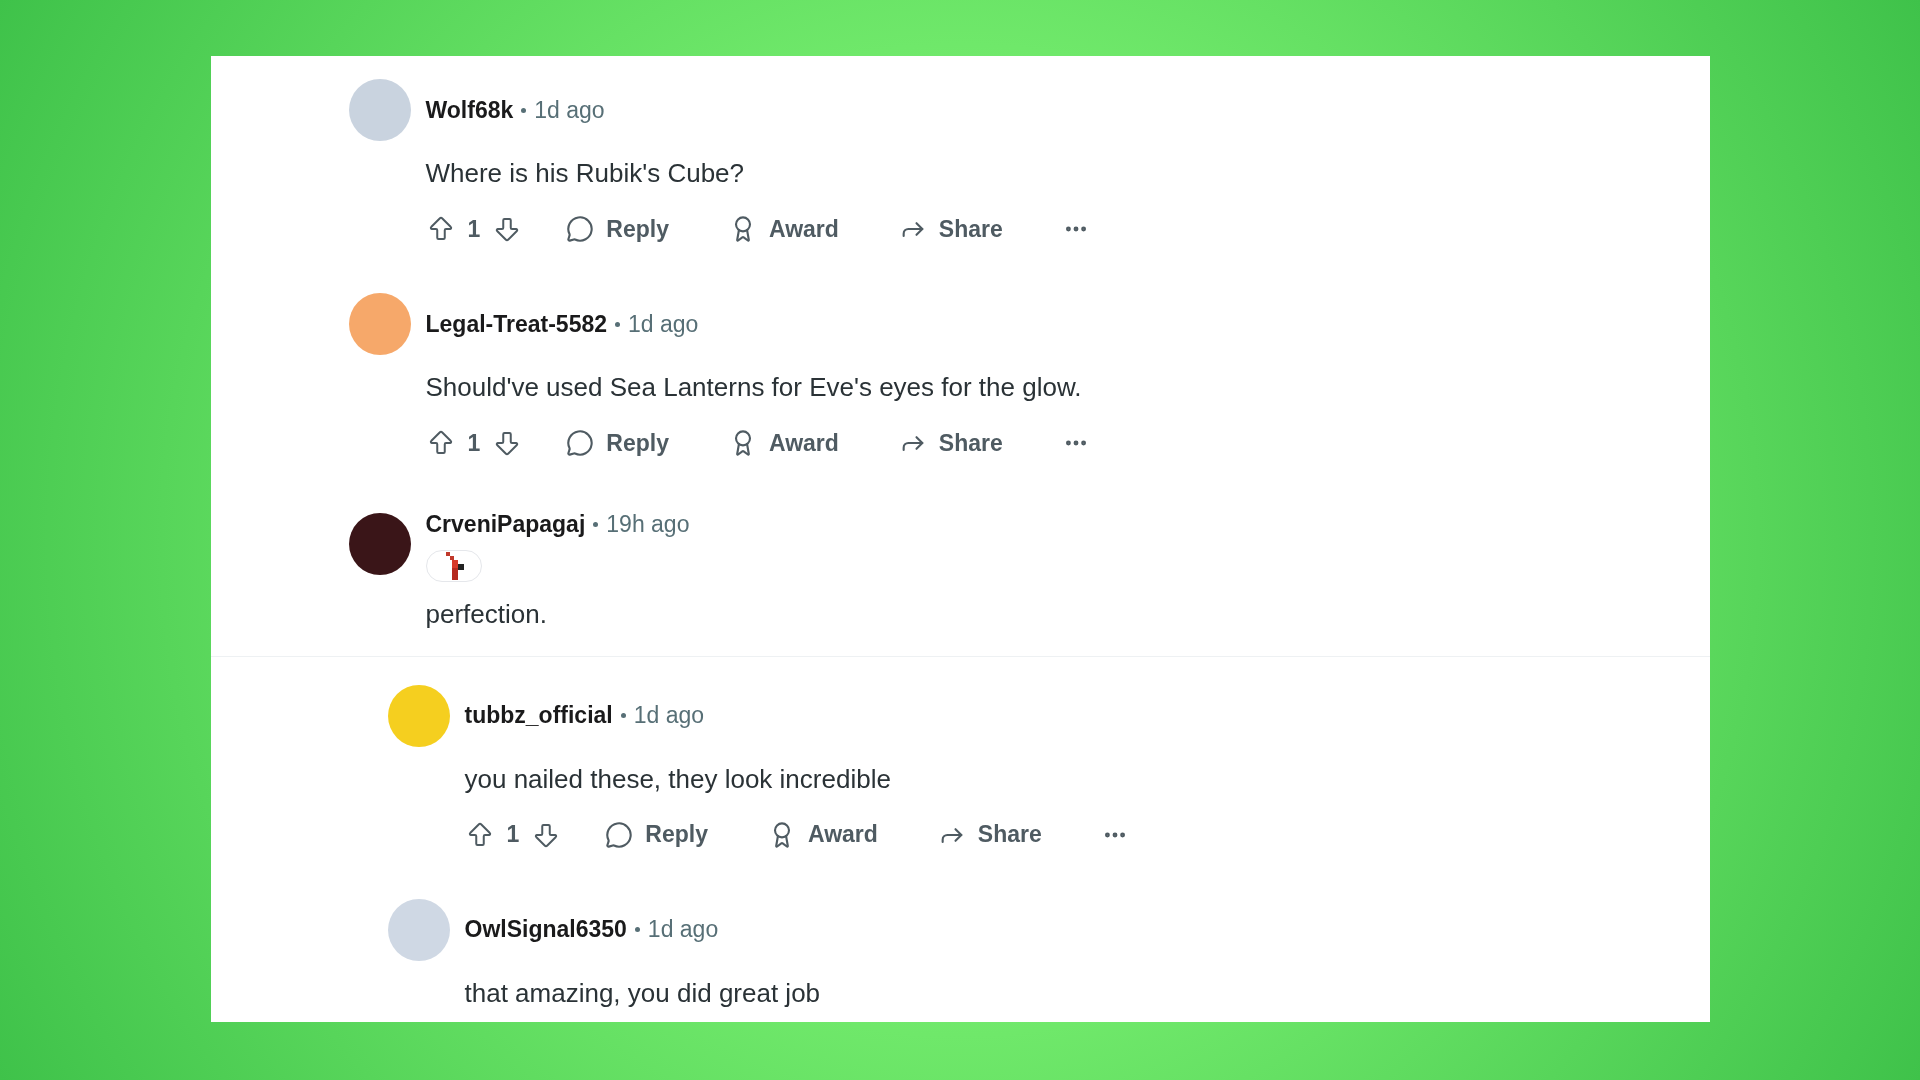  What do you see at coordinates (648, 524) in the screenshot?
I see `timestamp: 19h ago` at bounding box center [648, 524].